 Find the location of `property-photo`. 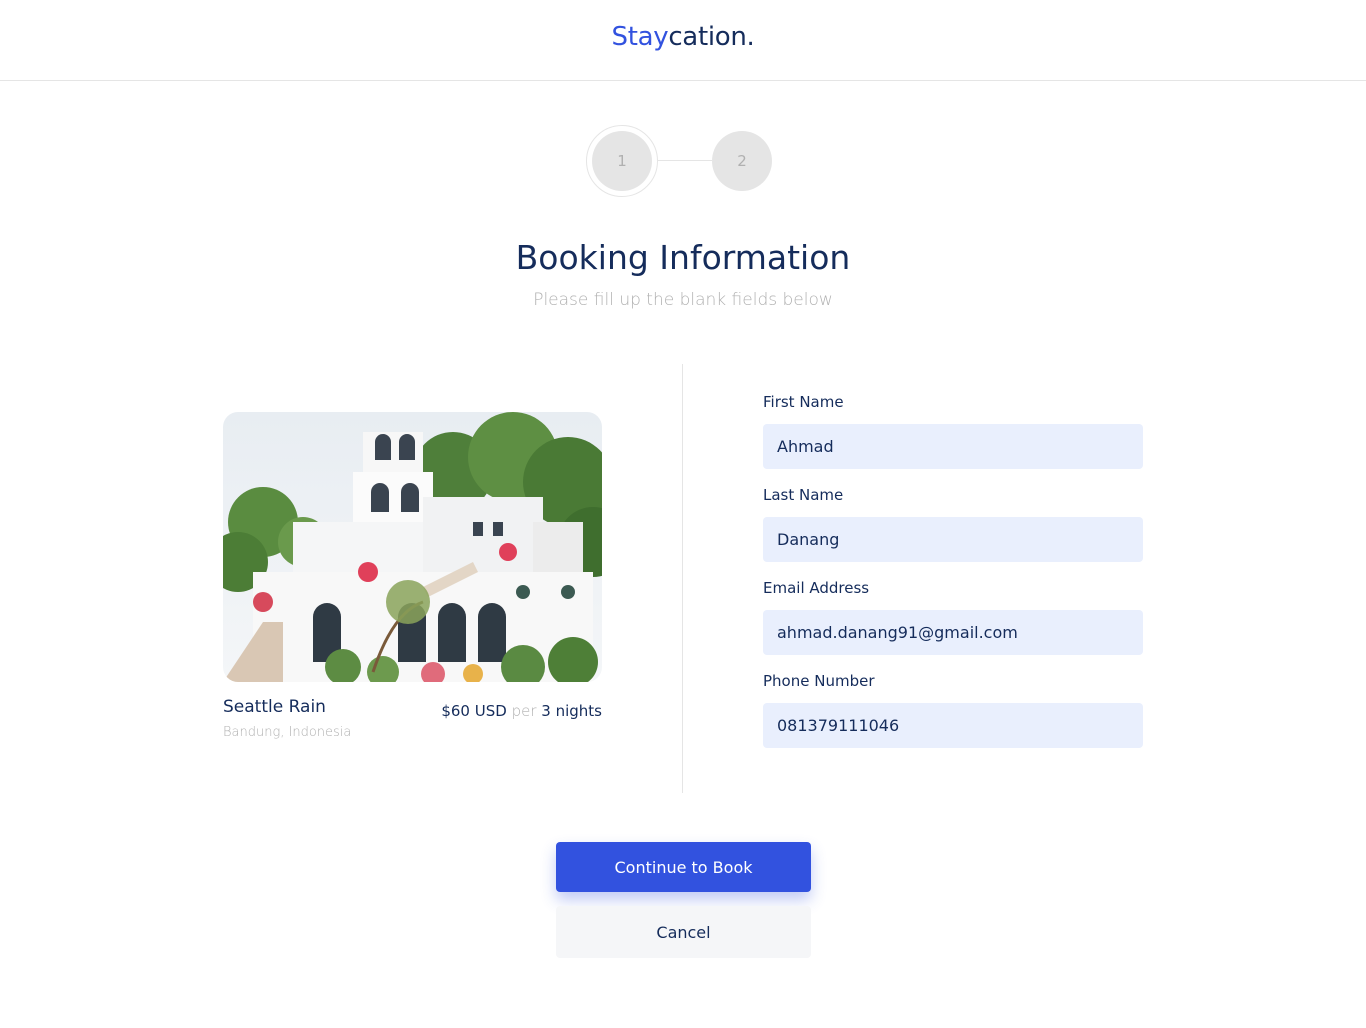

property-photo is located at coordinates (412, 547).